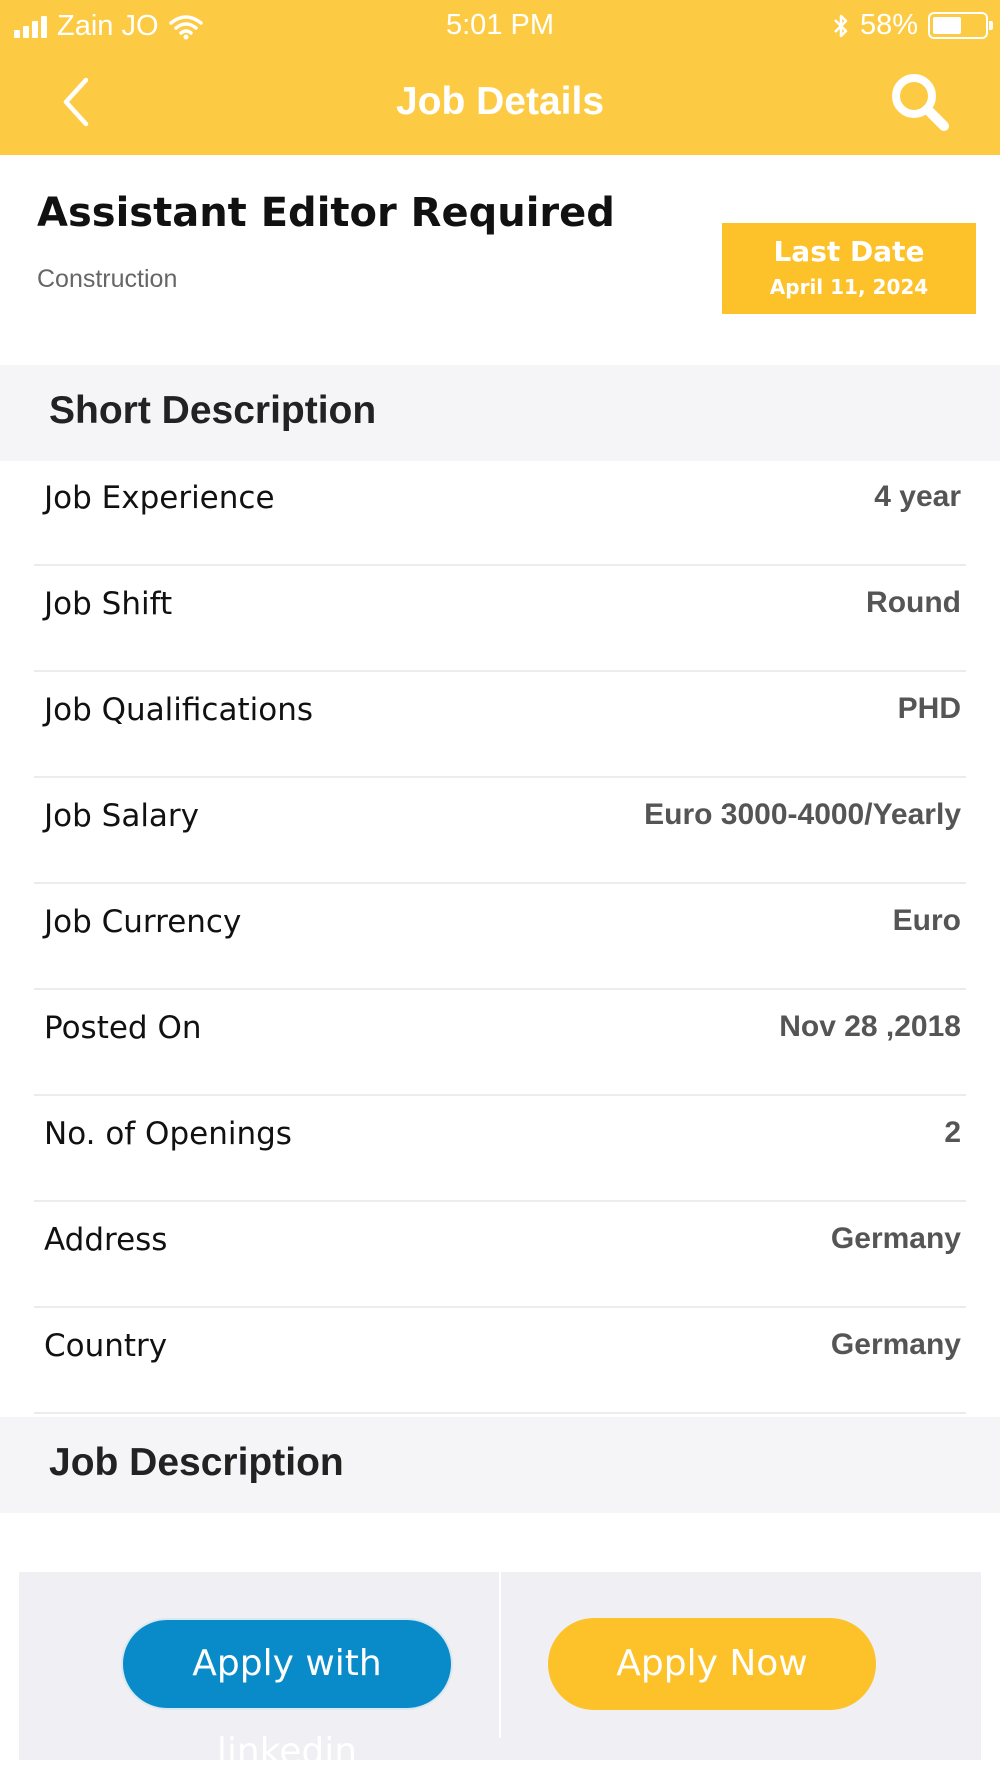 The width and height of the screenshot is (1000, 1778). I want to click on detail-label: Job Salary, so click(122, 816).